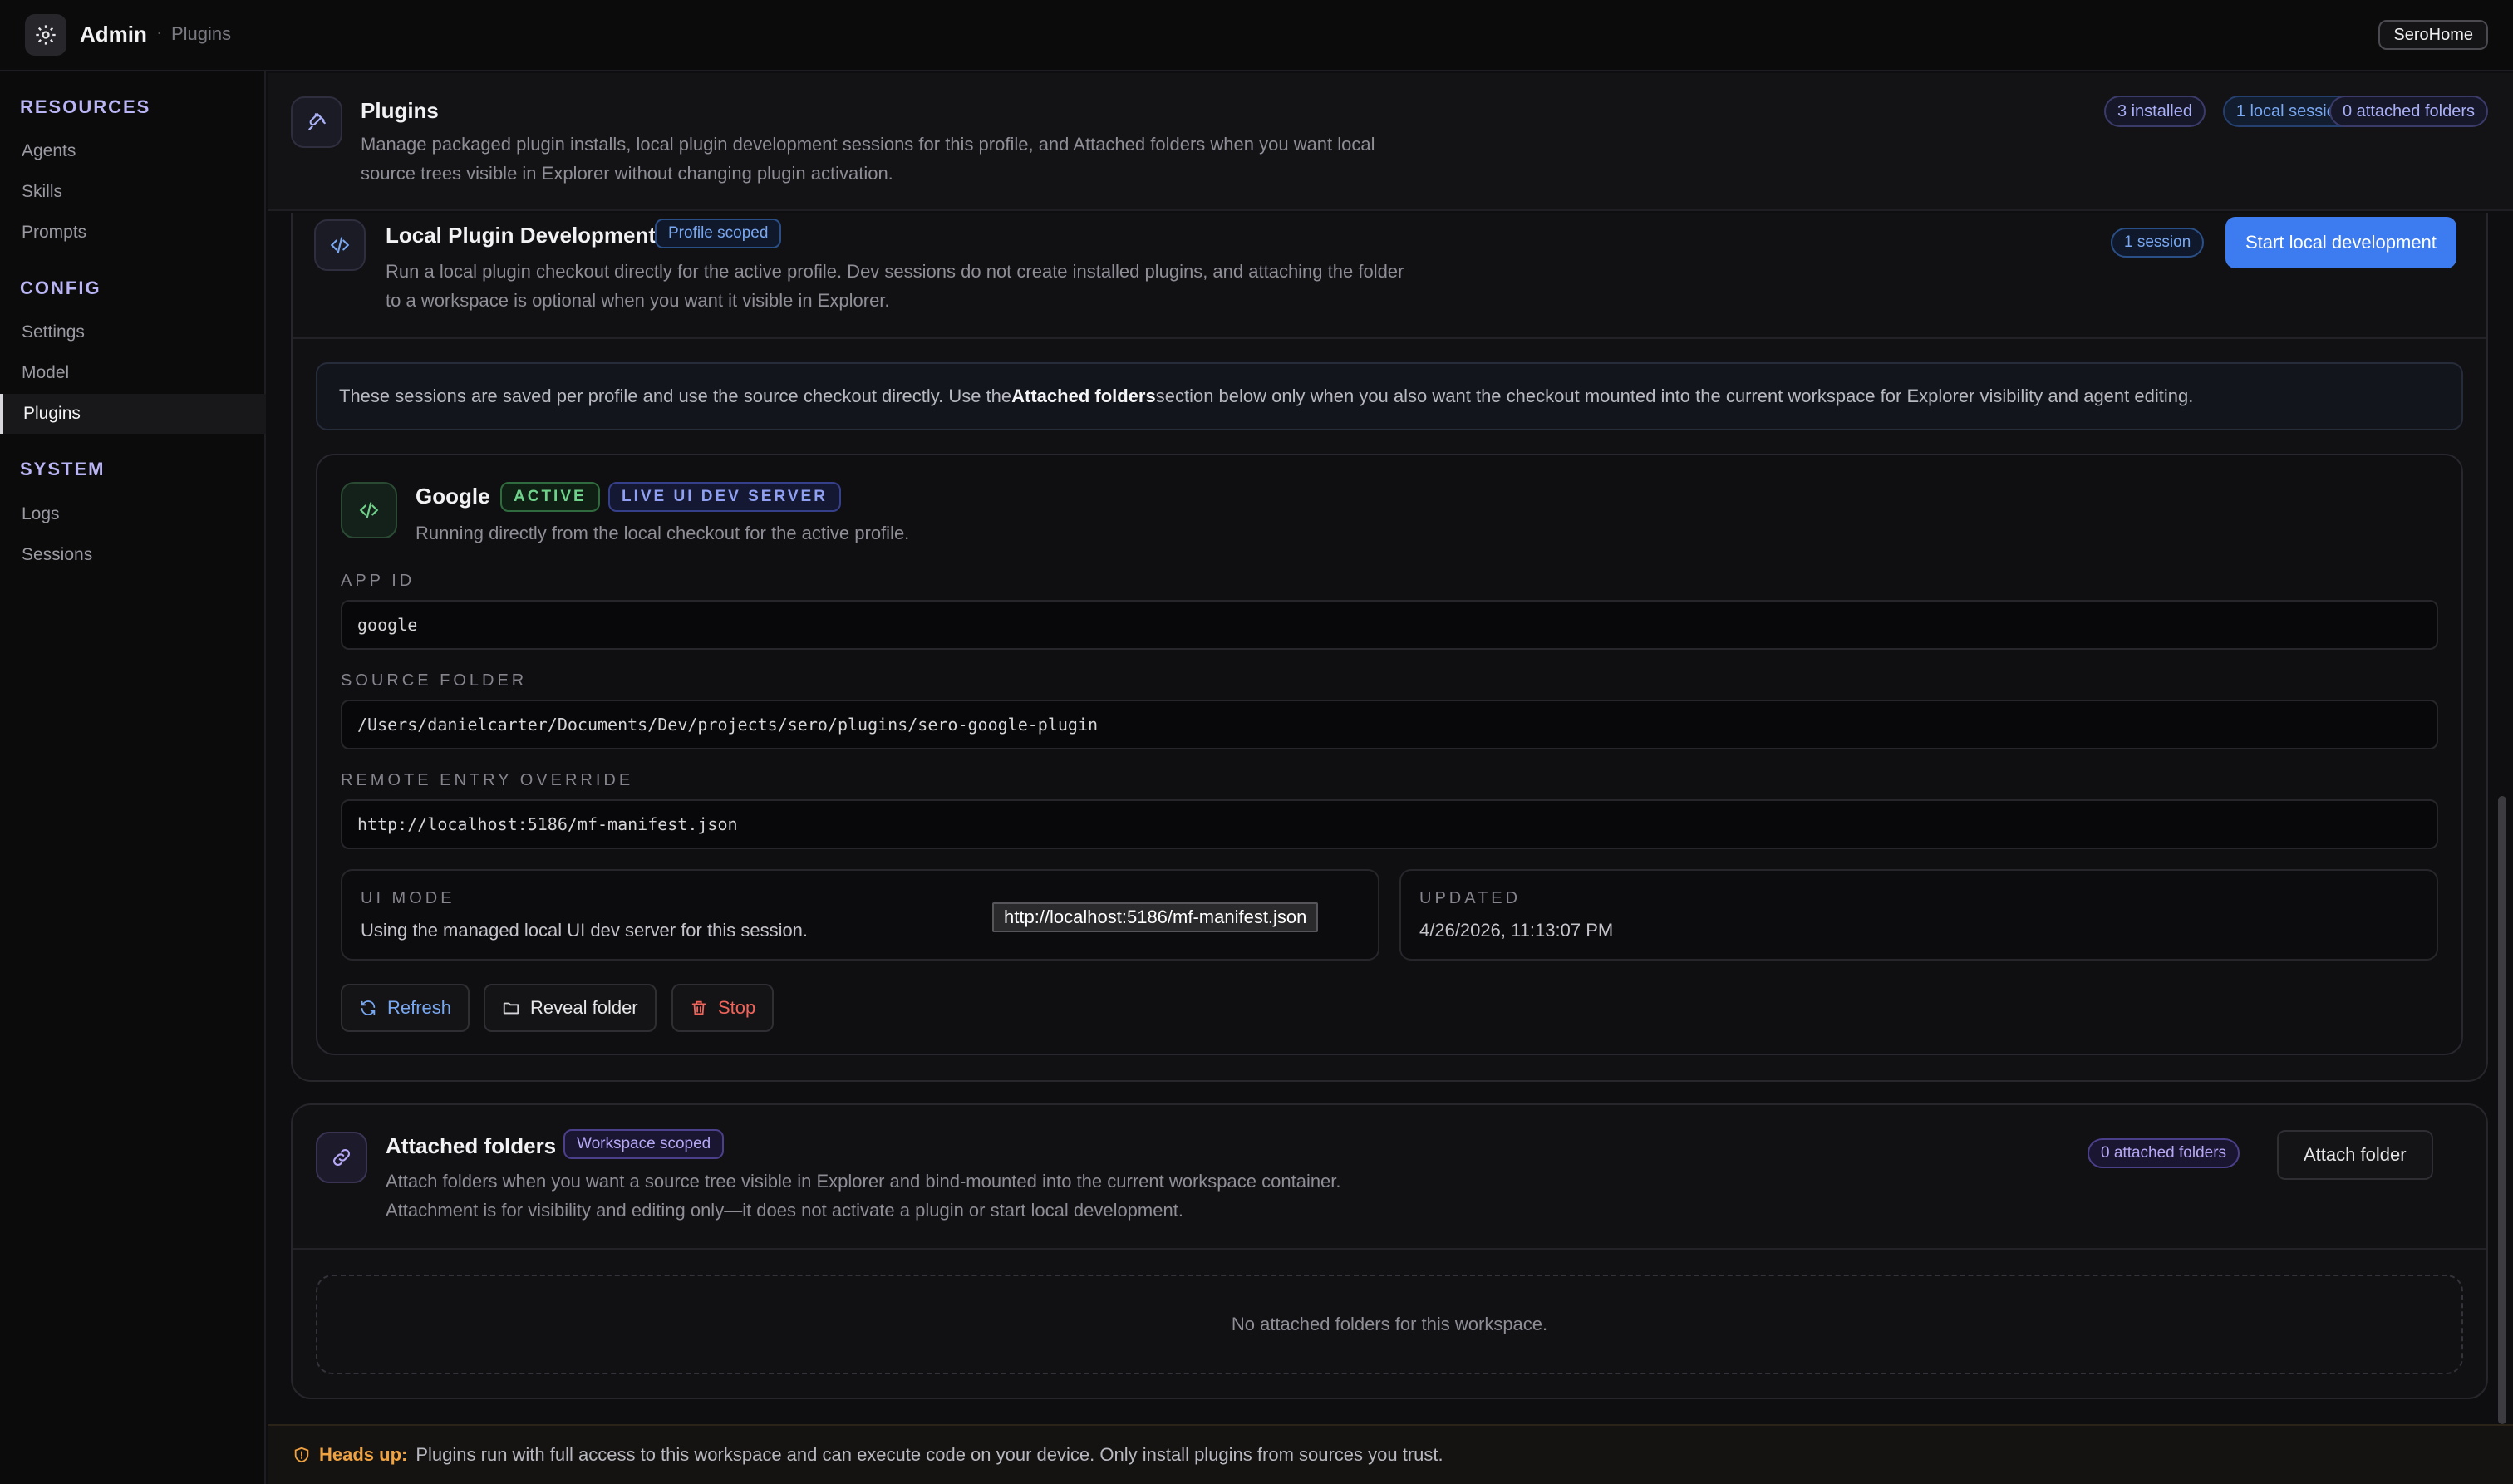 The image size is (2513, 1484). What do you see at coordinates (2433, 35) in the screenshot?
I see `workspace-switcher-button: SeroHome` at bounding box center [2433, 35].